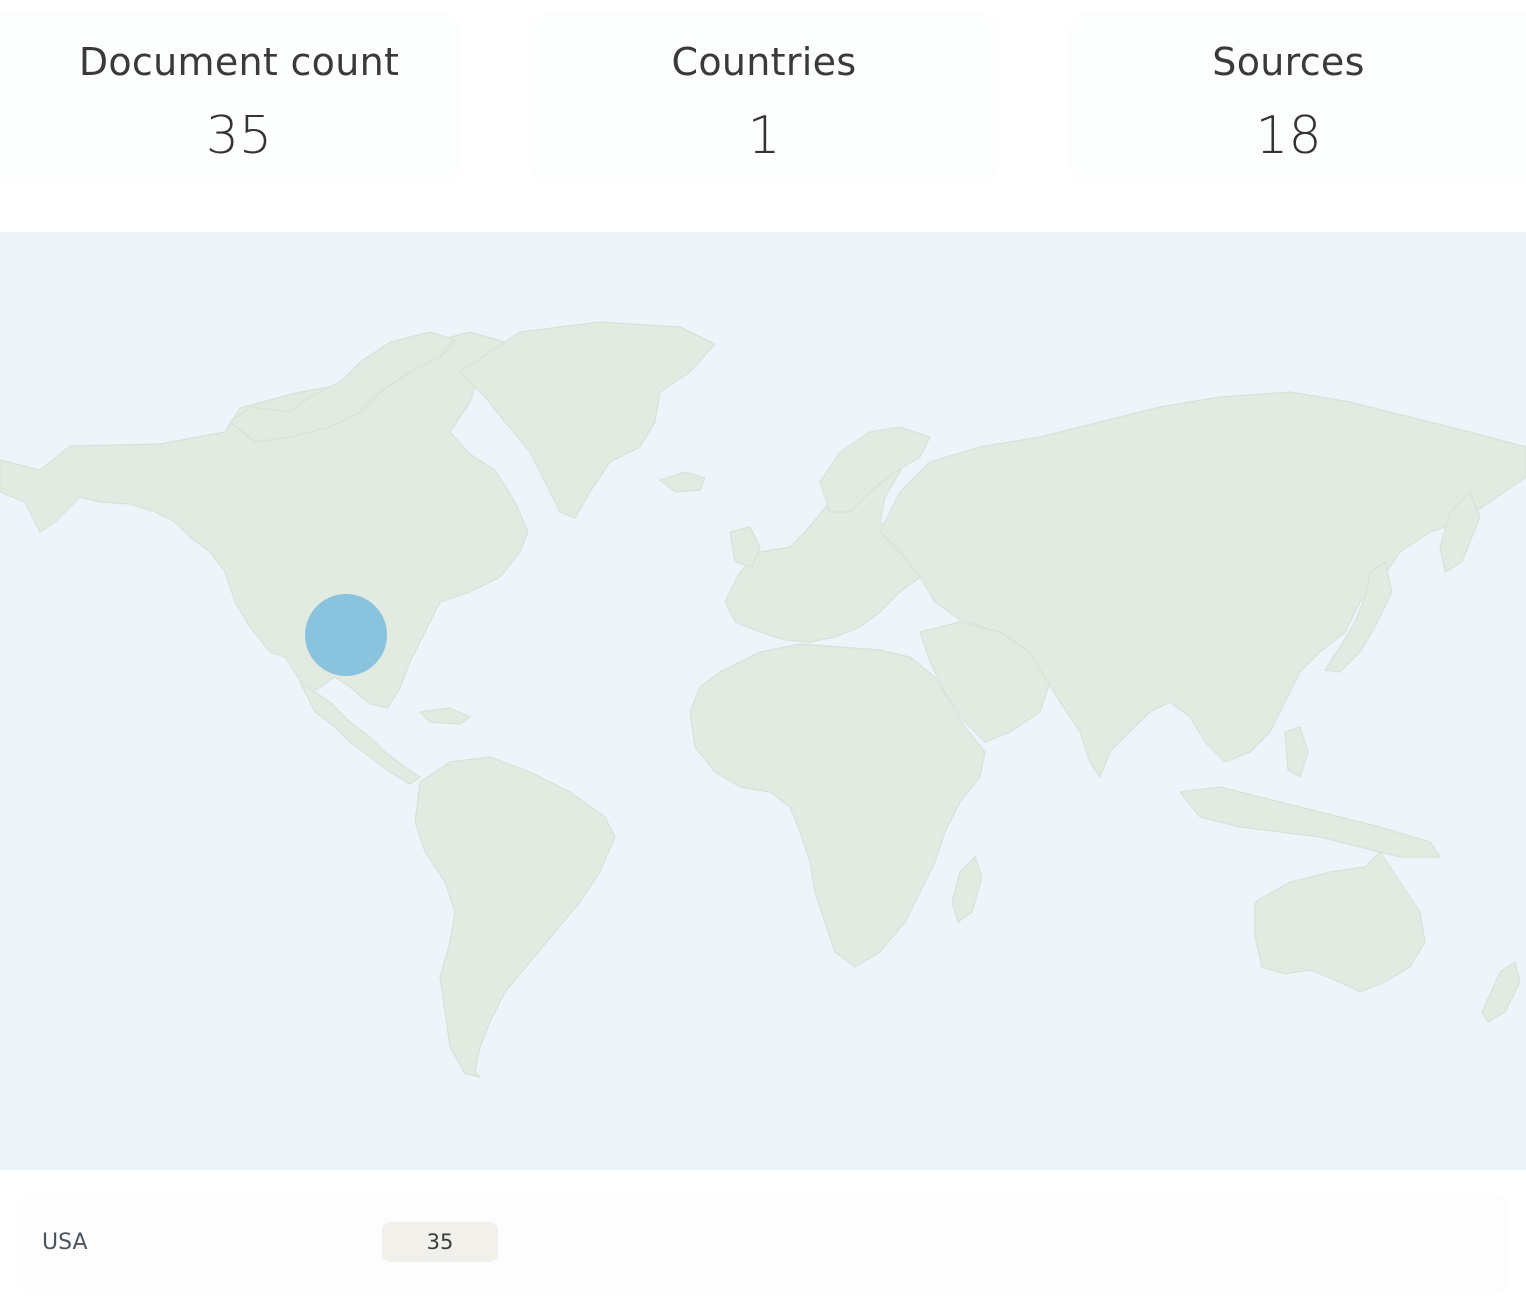  What do you see at coordinates (445, 716) in the screenshot?
I see `caribbean-islands` at bounding box center [445, 716].